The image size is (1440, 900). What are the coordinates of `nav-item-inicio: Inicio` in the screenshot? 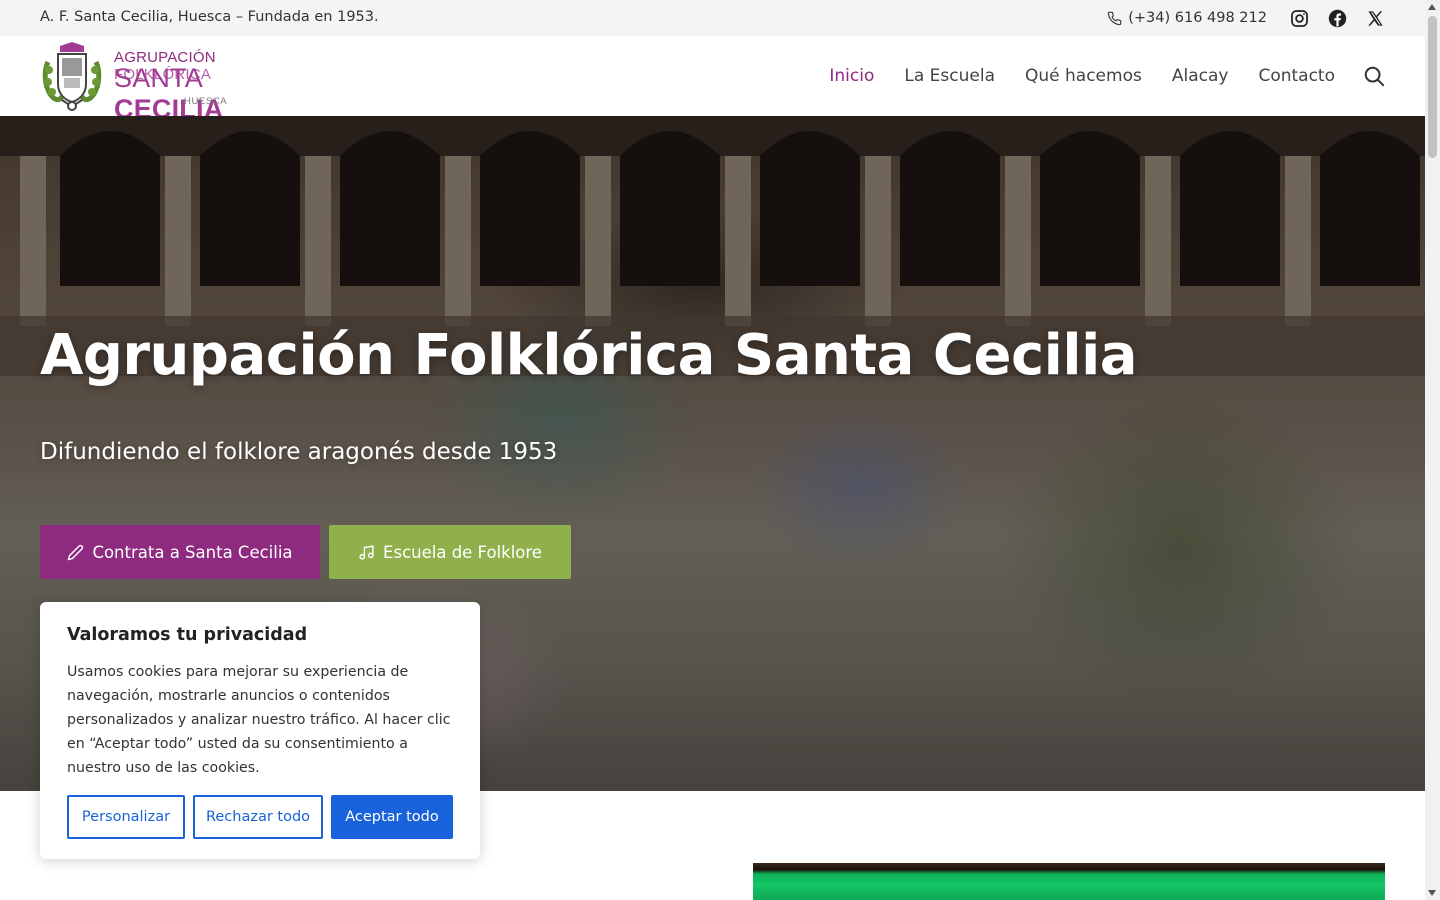 It's located at (851, 76).